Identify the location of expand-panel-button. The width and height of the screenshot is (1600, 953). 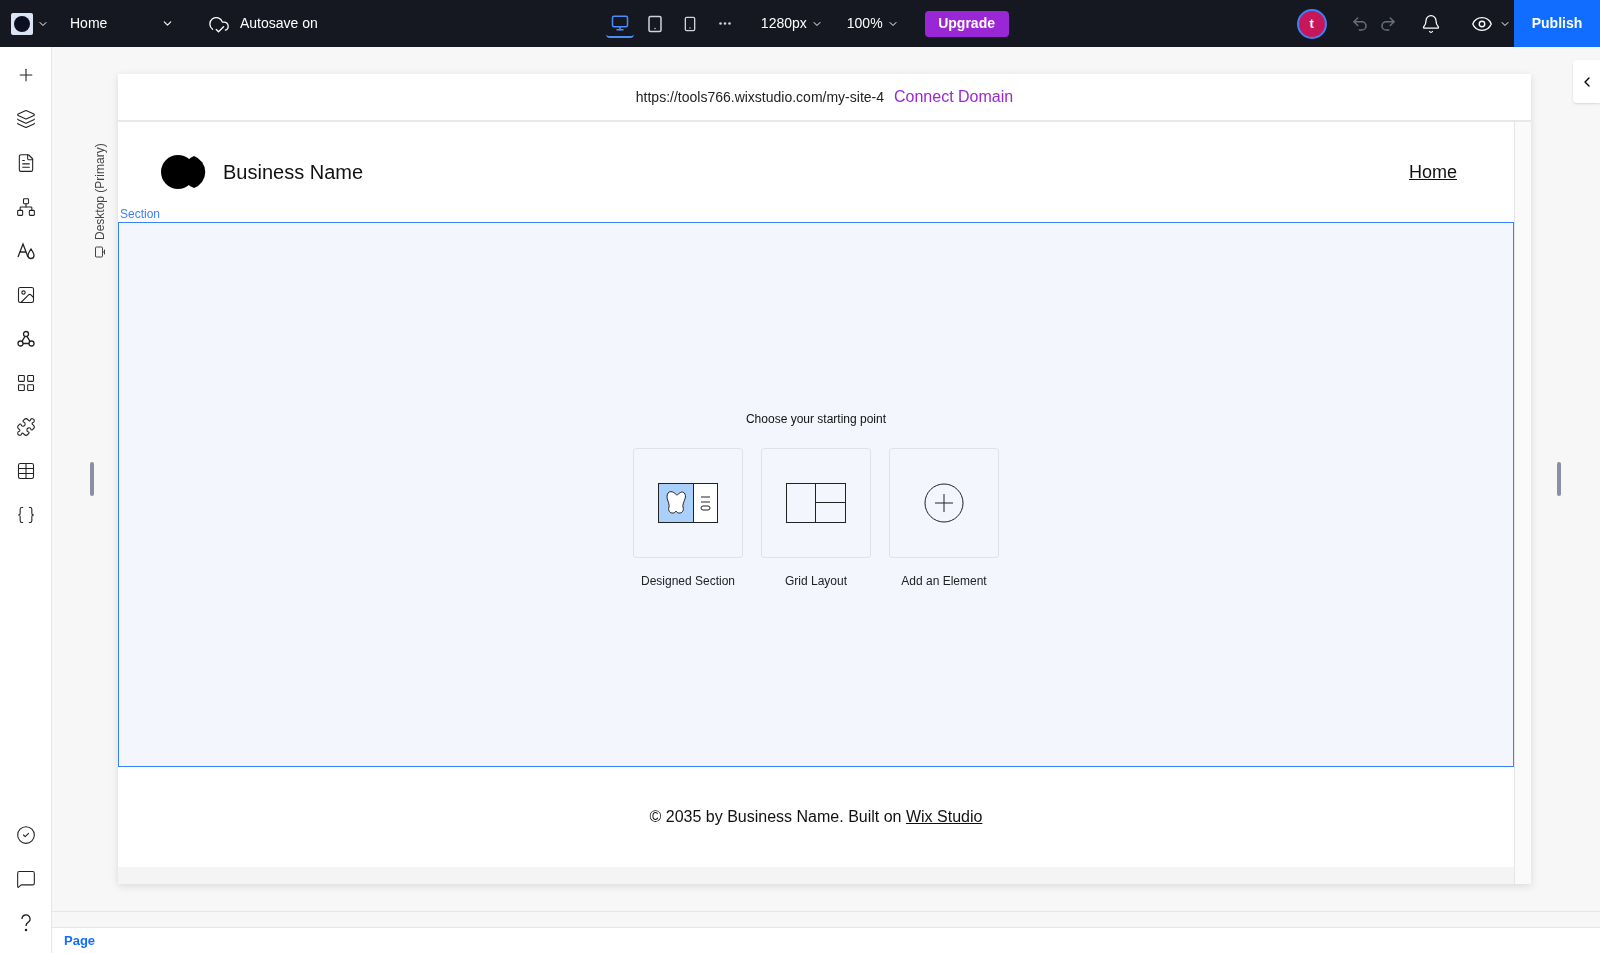
(1586, 81).